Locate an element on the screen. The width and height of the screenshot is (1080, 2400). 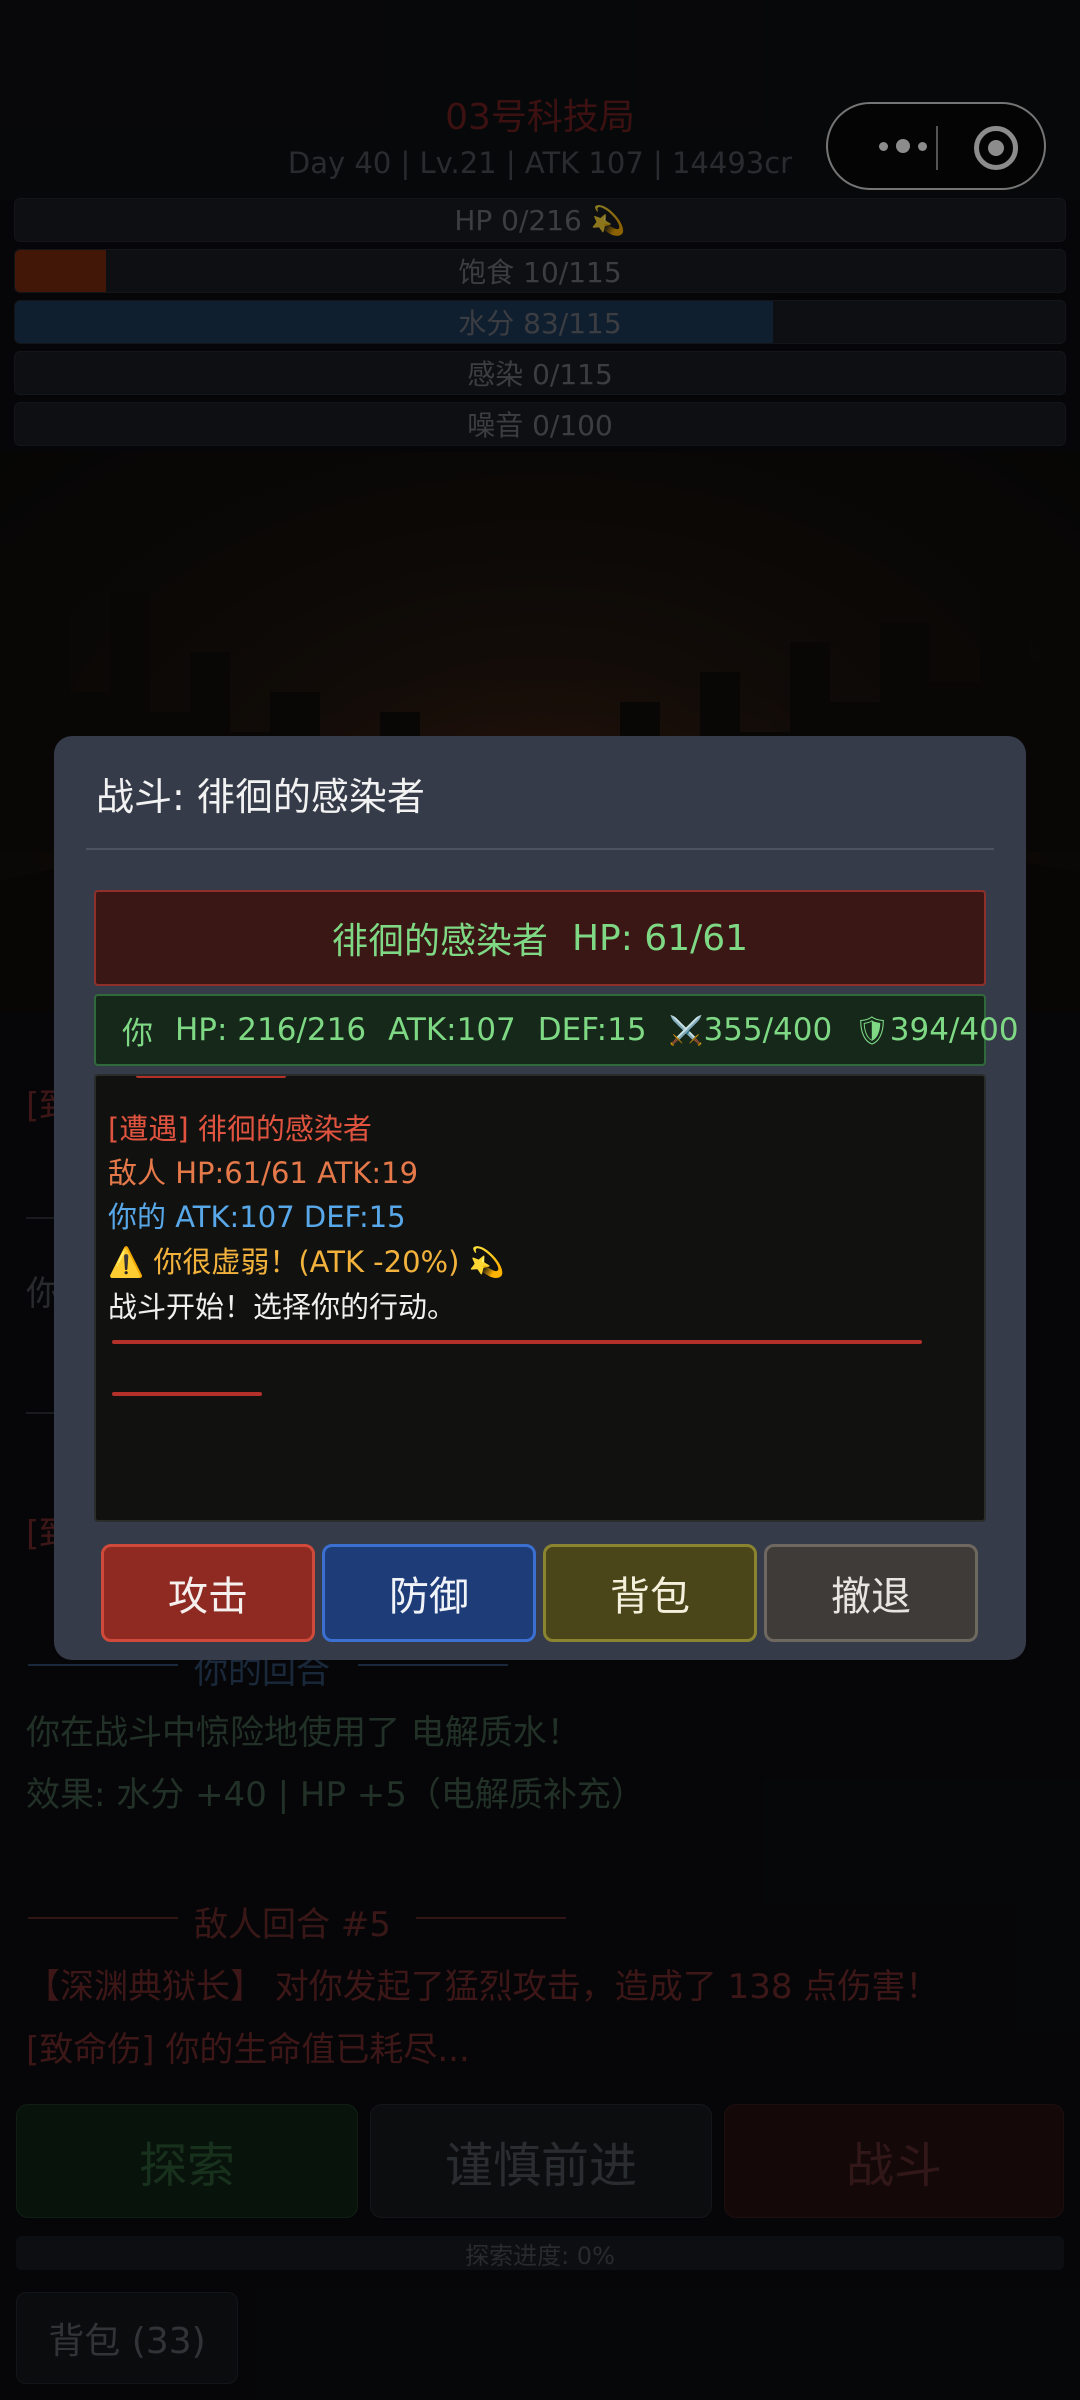
armor-durability: 394/400 is located at coordinates (954, 1030).